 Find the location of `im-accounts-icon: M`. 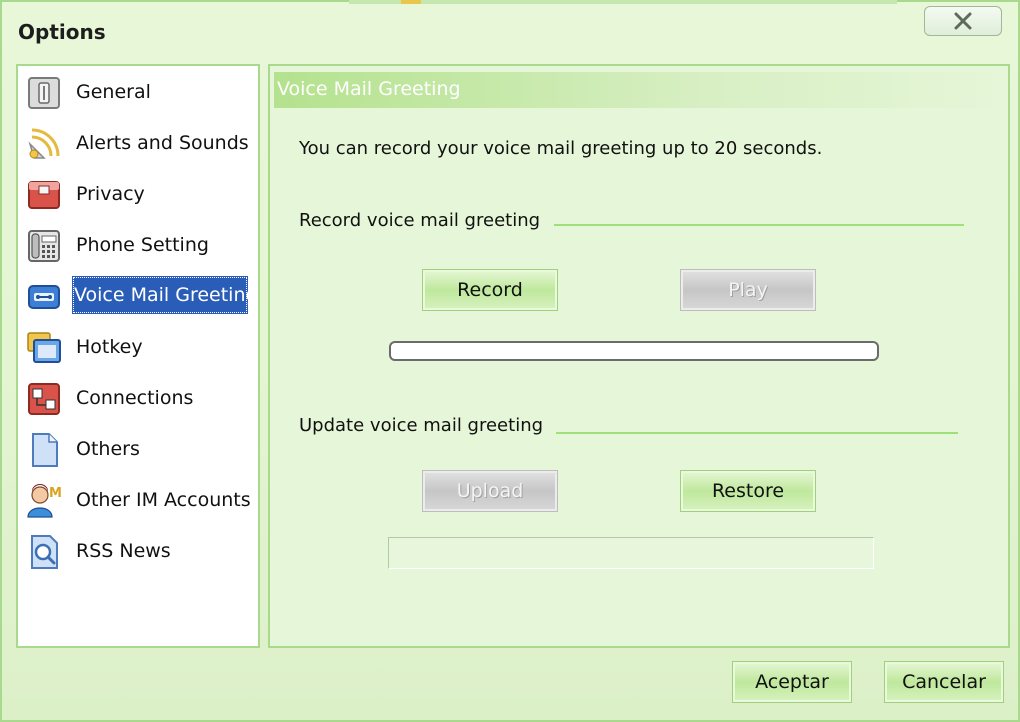

im-accounts-icon: M is located at coordinates (44, 501).